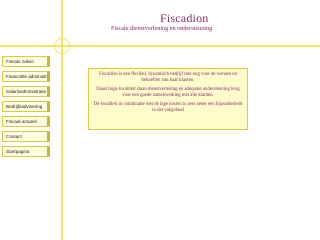 The image size is (320, 240). Describe the element at coordinates (26, 91) in the screenshot. I see `sidebar-item-salarisadministratie: Salarisadministratie` at that location.